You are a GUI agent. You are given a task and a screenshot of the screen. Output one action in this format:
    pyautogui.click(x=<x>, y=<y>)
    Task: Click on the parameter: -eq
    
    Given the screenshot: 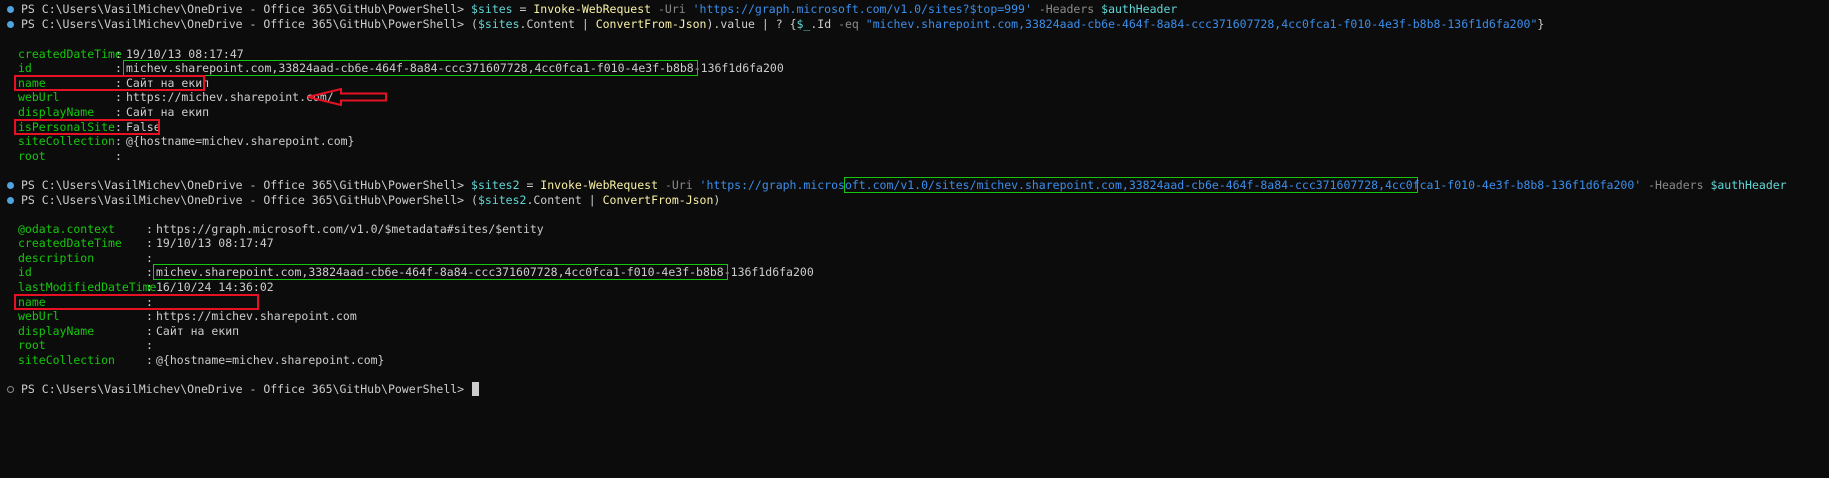 What is the action you would take?
    pyautogui.click(x=848, y=24)
    